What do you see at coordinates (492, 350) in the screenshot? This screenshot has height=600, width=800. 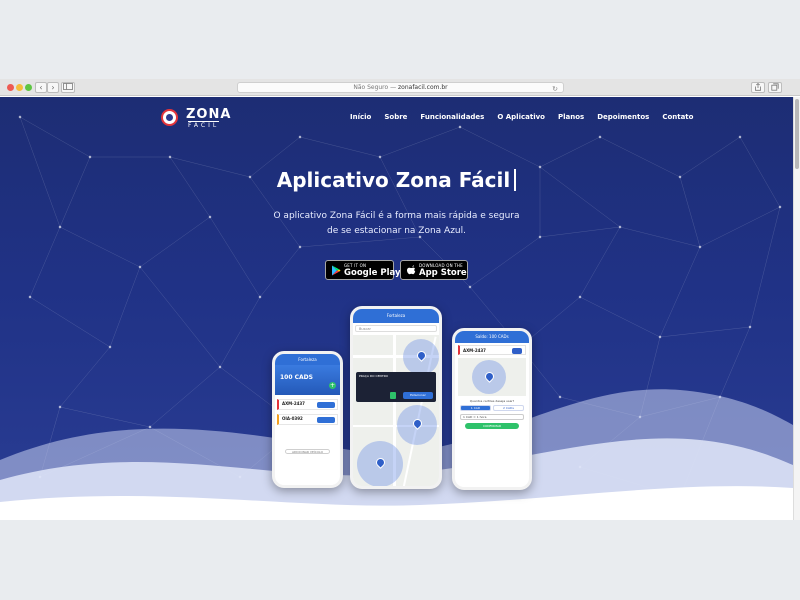 I see `selected-vehicle-card: AXM-2437` at bounding box center [492, 350].